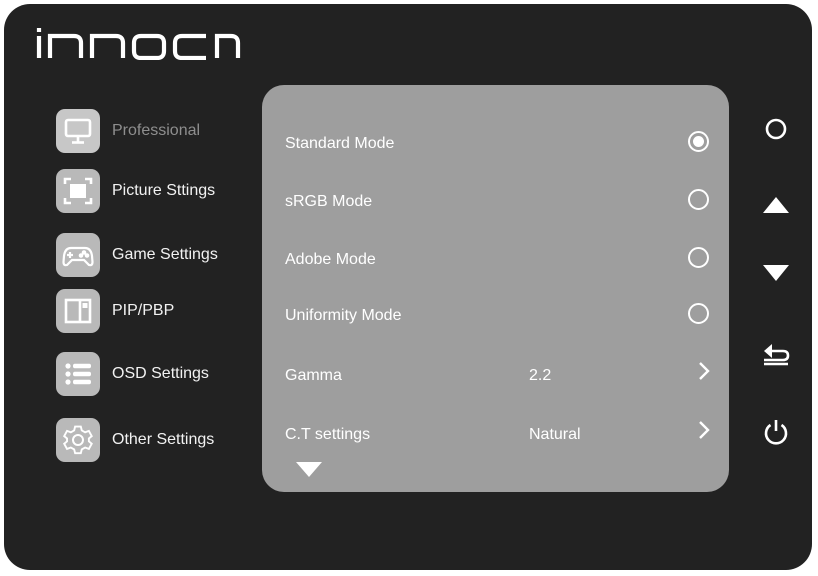 The height and width of the screenshot is (576, 818). What do you see at coordinates (540, 375) in the screenshot?
I see `gamma-value: 2.2` at bounding box center [540, 375].